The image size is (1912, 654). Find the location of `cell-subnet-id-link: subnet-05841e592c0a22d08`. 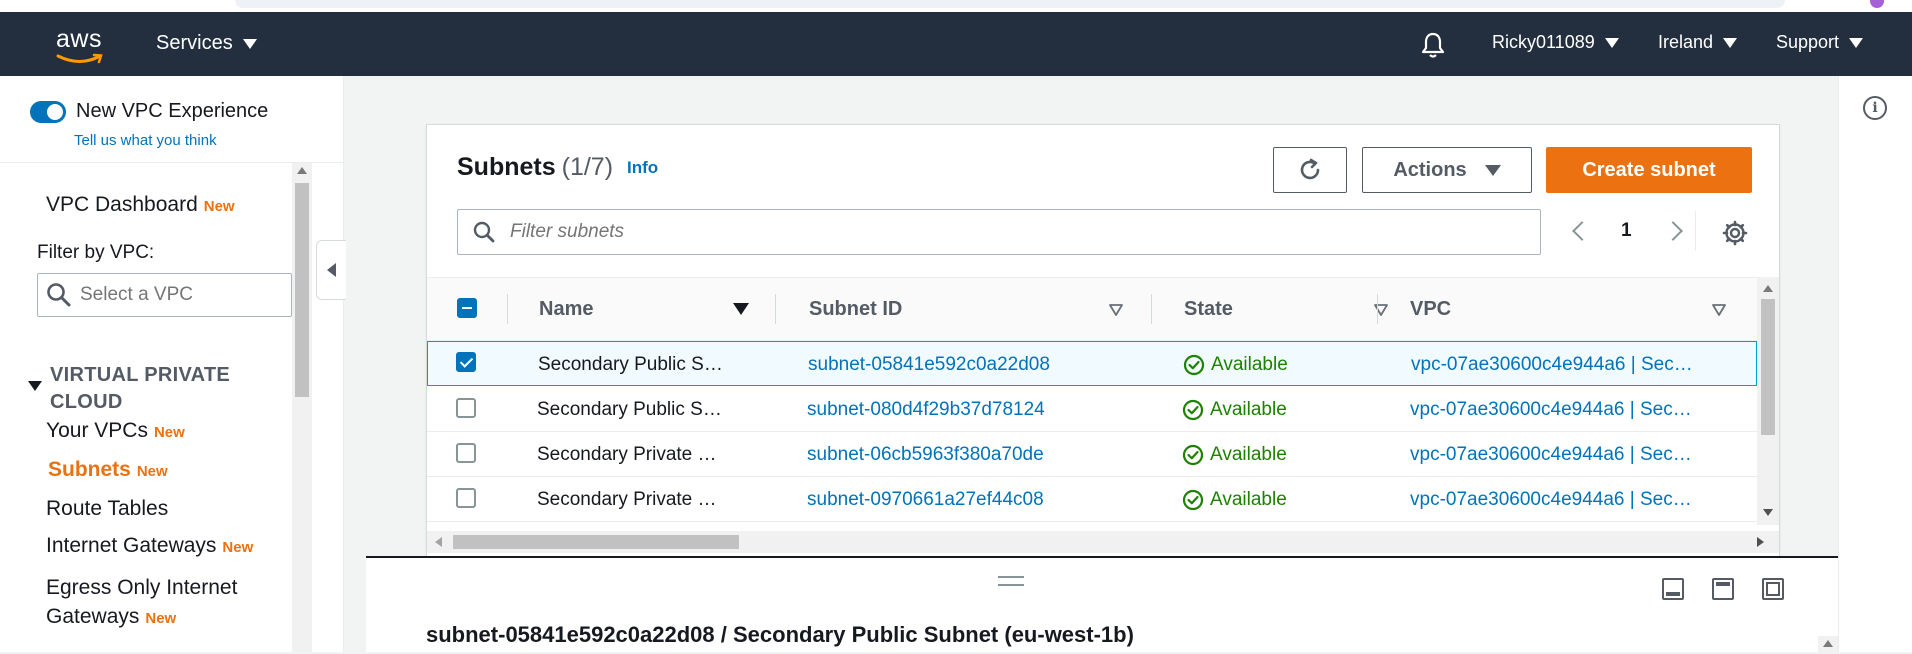

cell-subnet-id-link: subnet-05841e592c0a22d08 is located at coordinates (978, 364).